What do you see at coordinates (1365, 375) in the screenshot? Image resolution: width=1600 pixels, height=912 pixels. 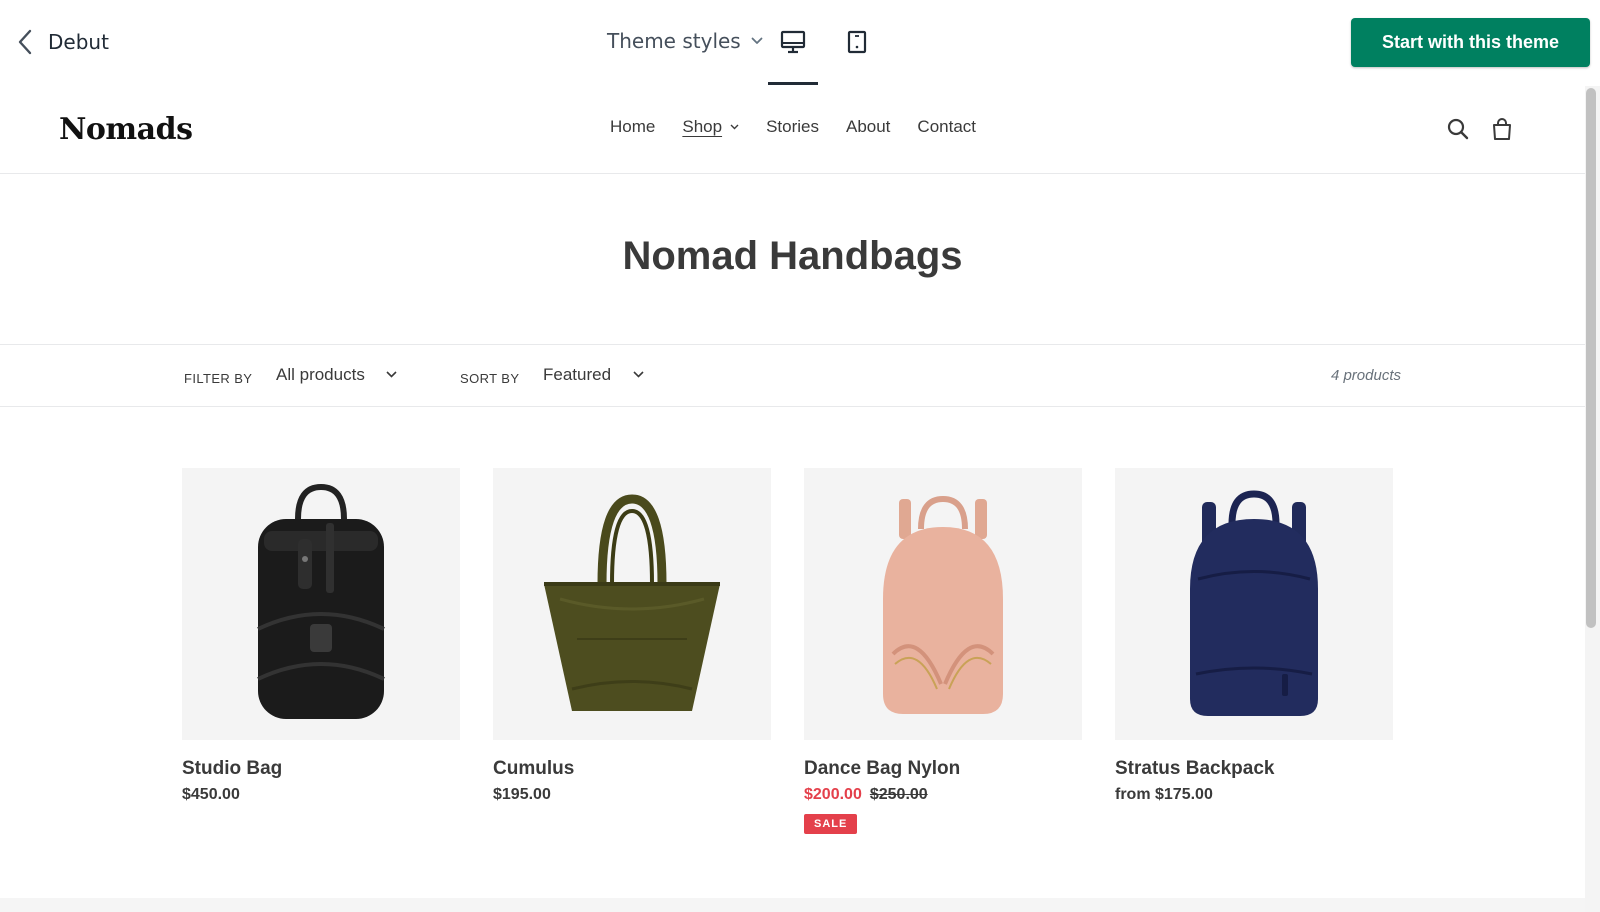 I see `product-count: 4 products` at bounding box center [1365, 375].